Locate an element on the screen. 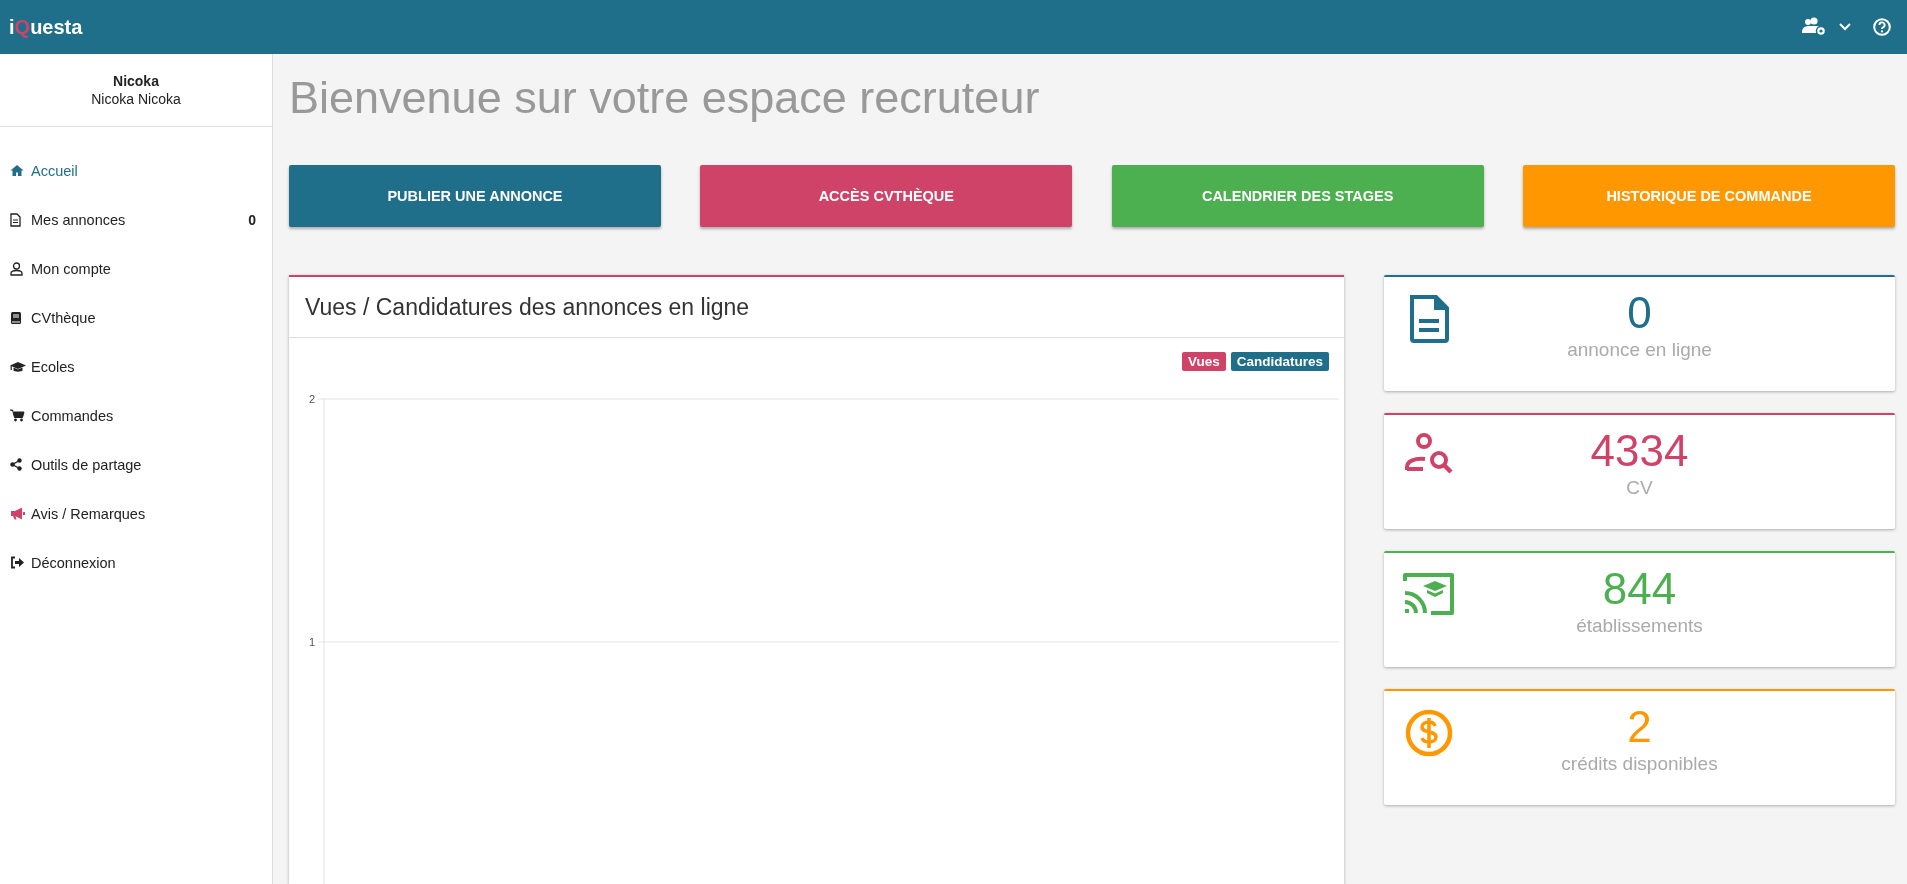 The image size is (1907, 884). nav-item: CVthèque is located at coordinates (136, 317).